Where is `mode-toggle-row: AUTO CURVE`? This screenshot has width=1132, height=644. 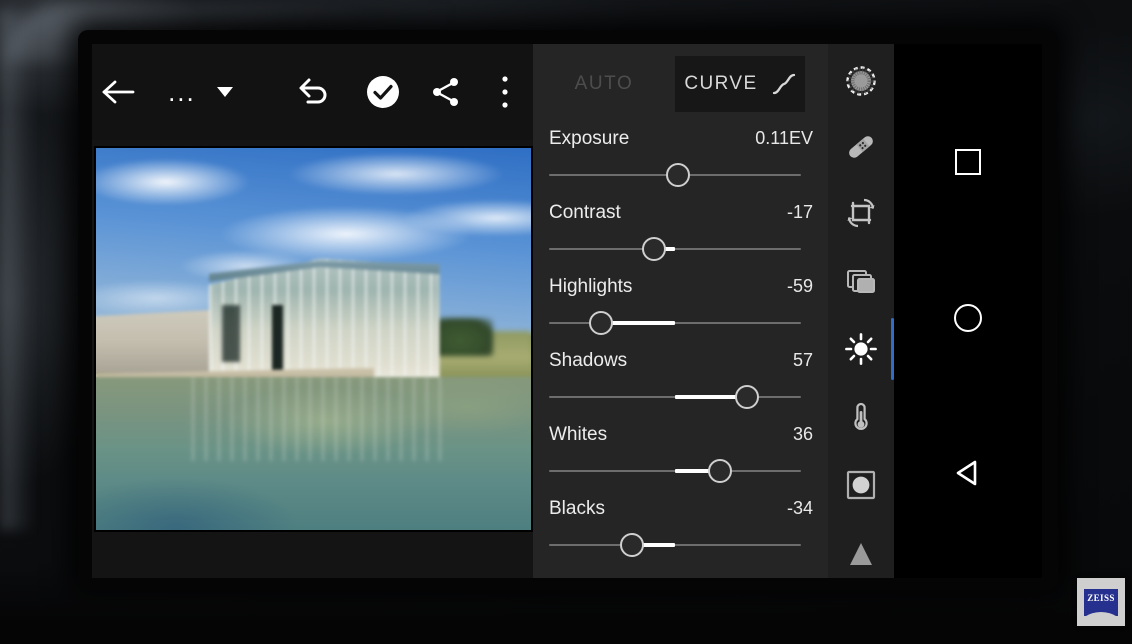
mode-toggle-row: AUTO CURVE is located at coordinates (680, 84).